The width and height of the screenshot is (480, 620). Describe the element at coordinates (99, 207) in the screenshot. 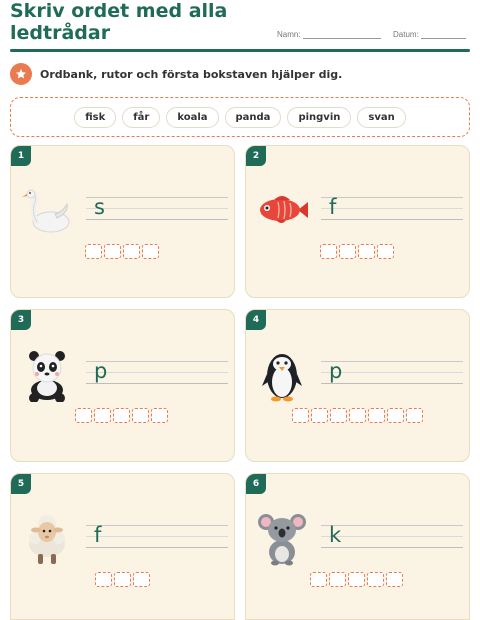

I see `first-letter: s` at that location.